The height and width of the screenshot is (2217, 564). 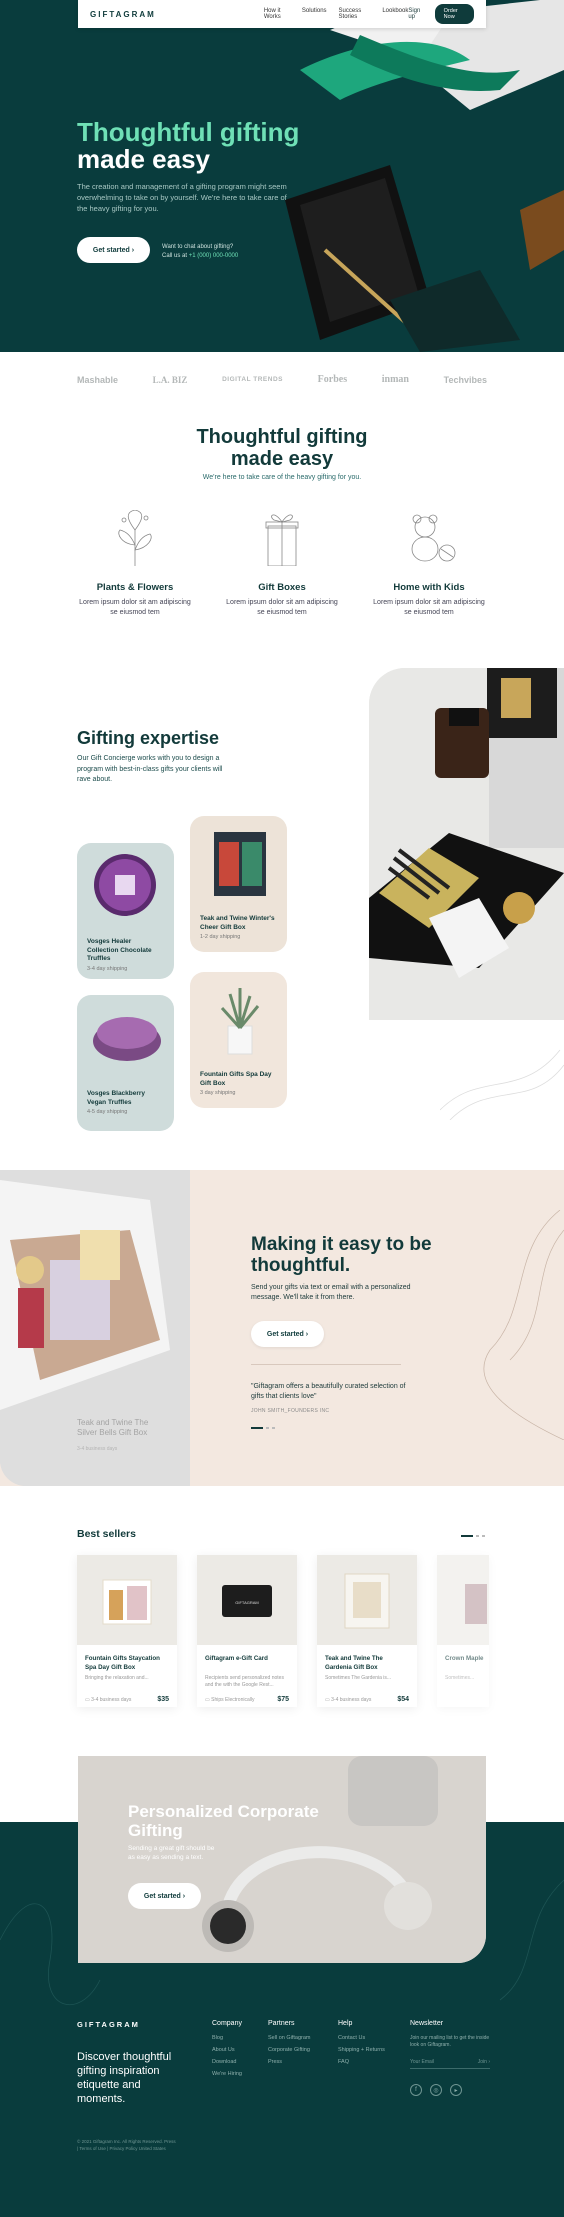 What do you see at coordinates (123, 14) in the screenshot?
I see `logo: GIFTAGRAM` at bounding box center [123, 14].